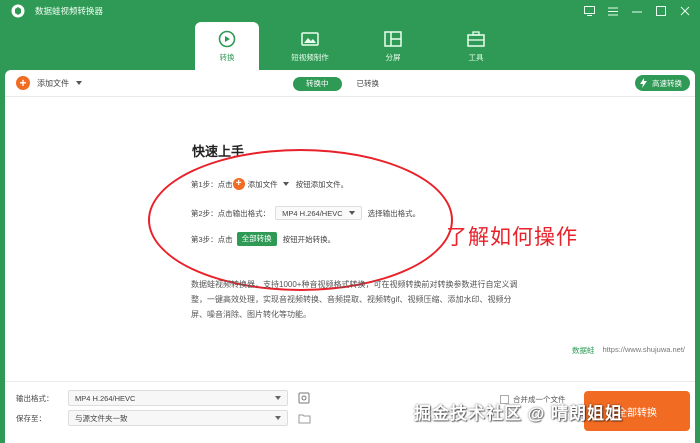 The height and width of the screenshot is (443, 700). What do you see at coordinates (18, 11) in the screenshot?
I see `app-logo-icon` at bounding box center [18, 11].